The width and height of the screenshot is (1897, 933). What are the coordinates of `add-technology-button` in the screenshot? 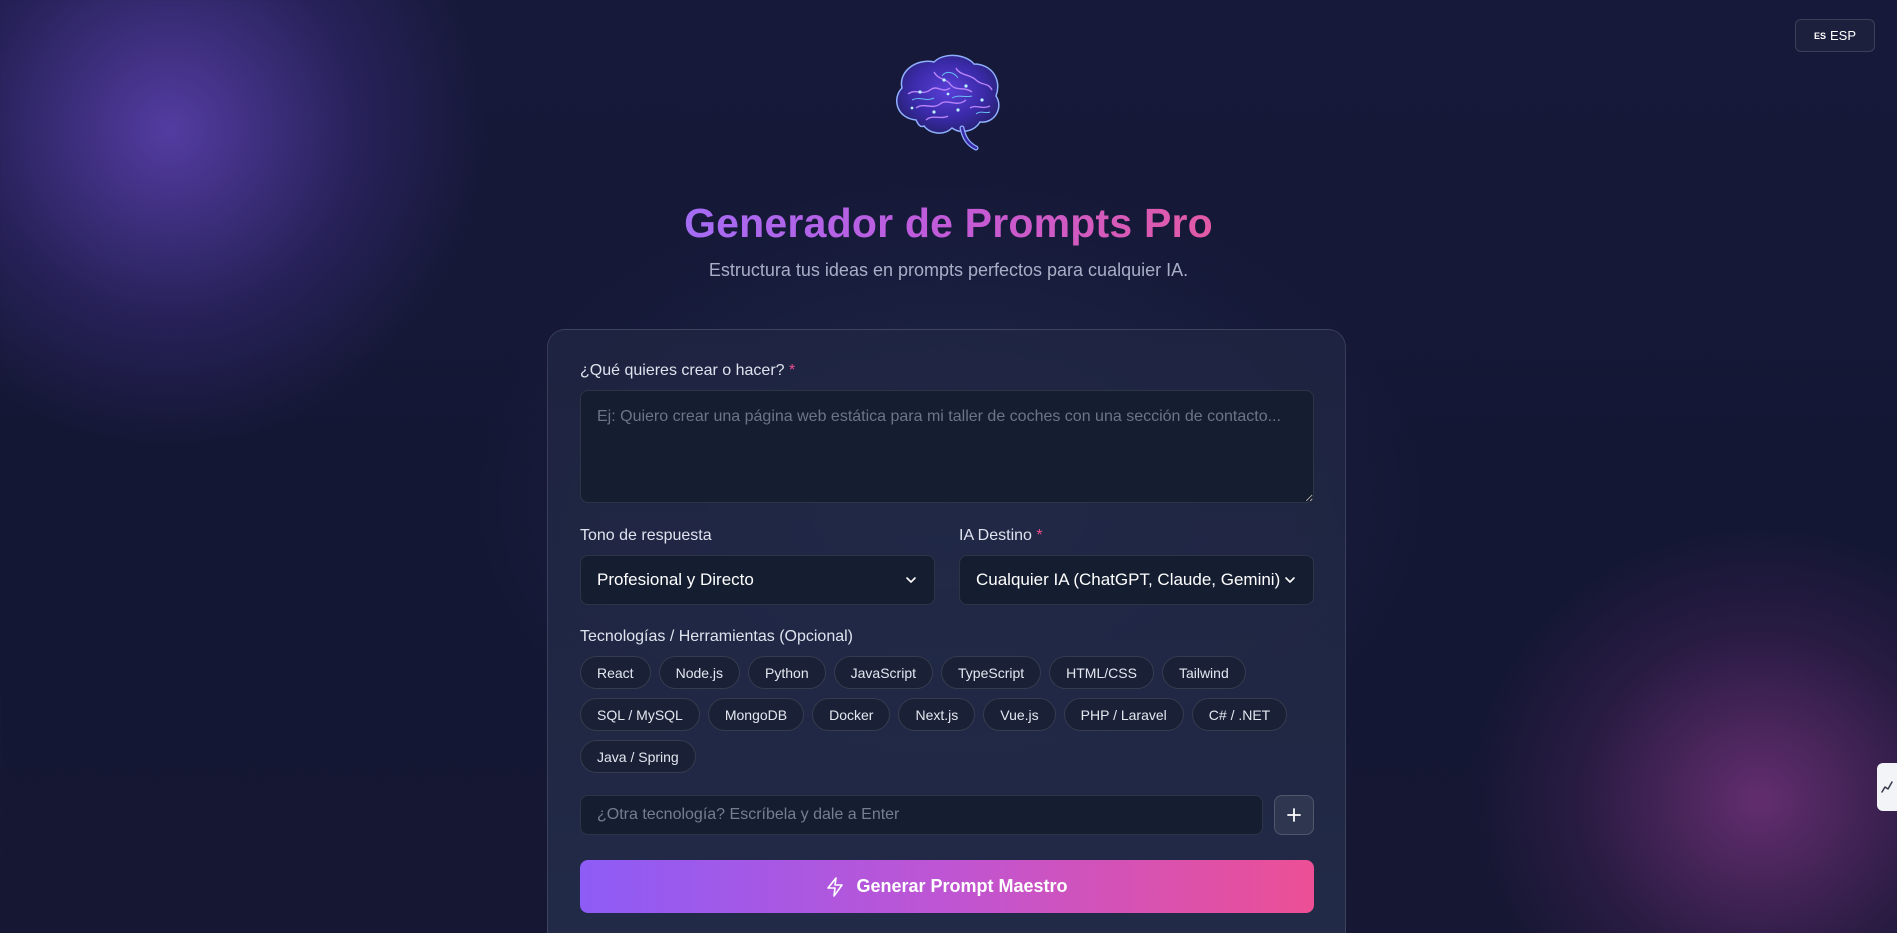 It's located at (1294, 815).